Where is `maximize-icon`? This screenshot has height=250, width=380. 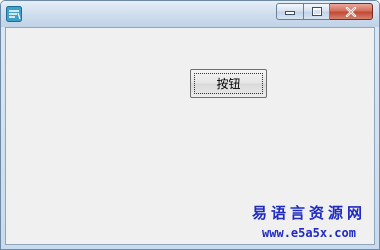 maximize-icon is located at coordinates (316, 11).